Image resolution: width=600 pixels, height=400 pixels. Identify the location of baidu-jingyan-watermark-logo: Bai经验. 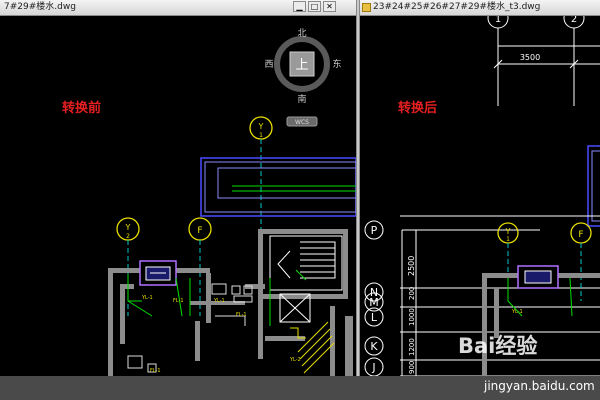
(498, 346).